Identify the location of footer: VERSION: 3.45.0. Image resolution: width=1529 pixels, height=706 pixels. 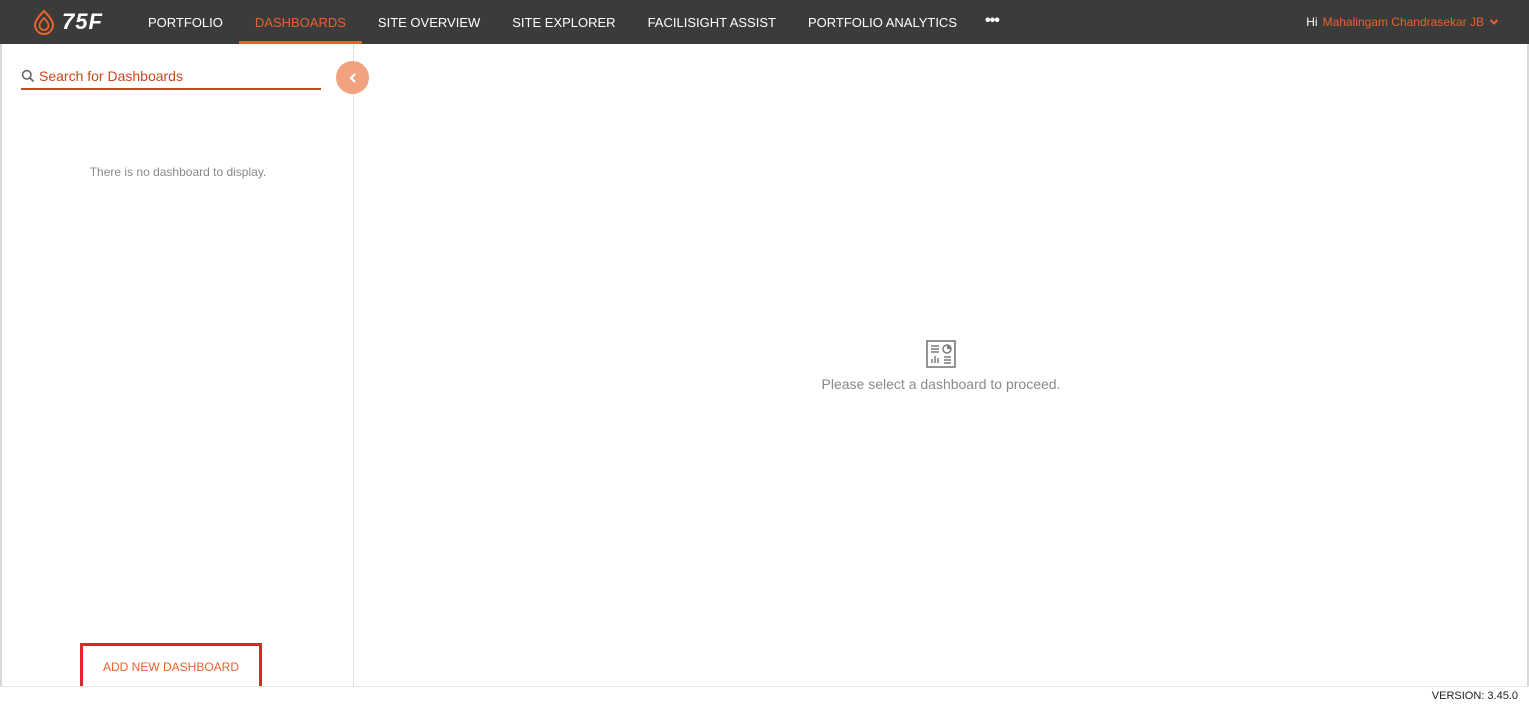
(764, 696).